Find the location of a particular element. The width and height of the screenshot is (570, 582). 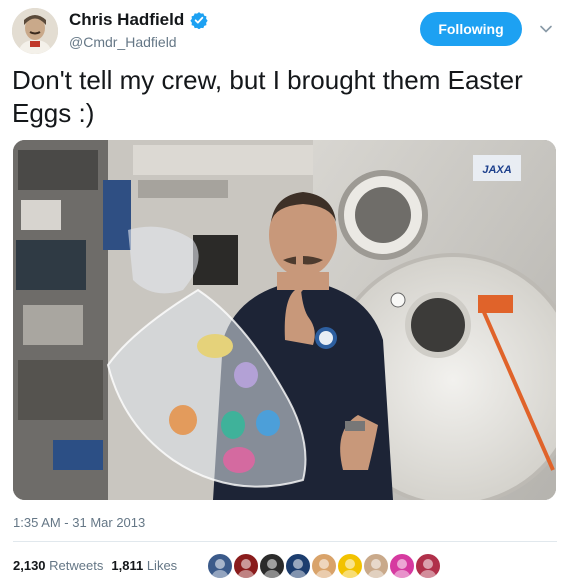

retweets-label: Retweets is located at coordinates (76, 565).